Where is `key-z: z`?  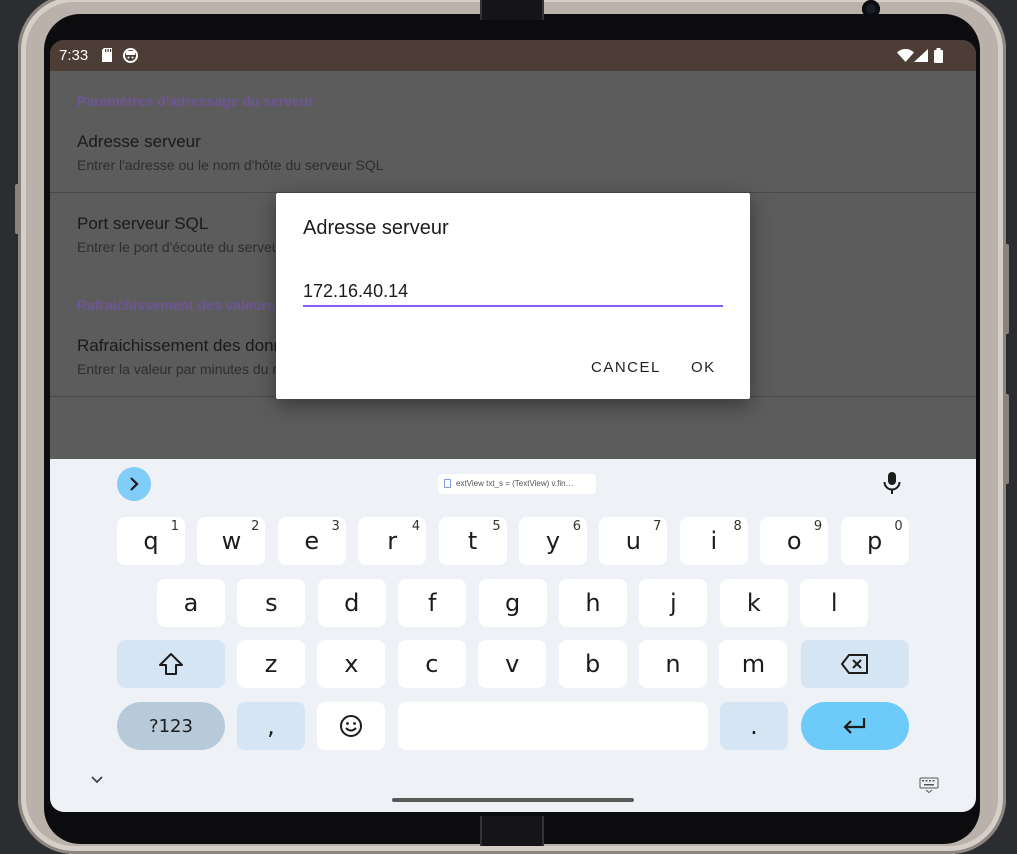 key-z: z is located at coordinates (271, 664).